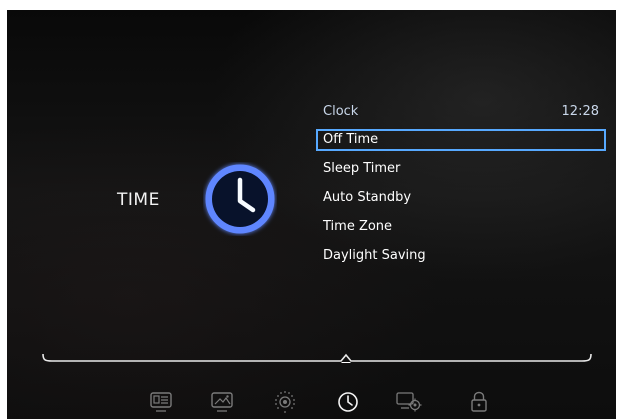 This screenshot has width=623, height=419. Describe the element at coordinates (348, 402) in the screenshot. I see `time-icon` at that location.